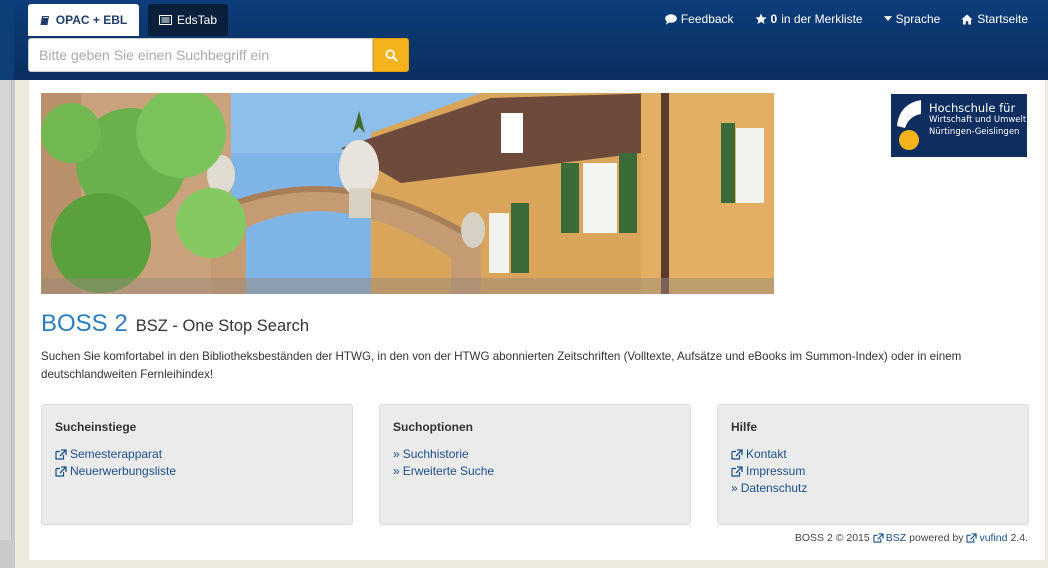  What do you see at coordinates (974, 132) in the screenshot?
I see `logo-line-3: Nürtingen-Geislingen` at bounding box center [974, 132].